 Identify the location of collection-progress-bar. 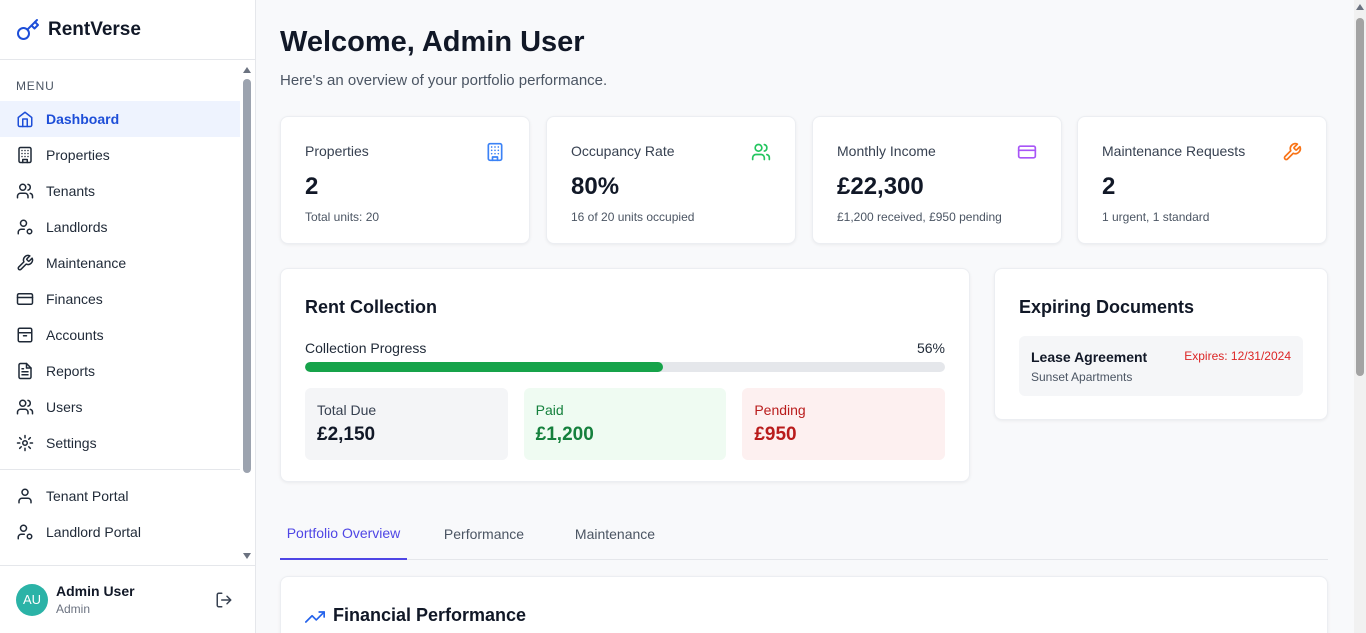
(625, 367).